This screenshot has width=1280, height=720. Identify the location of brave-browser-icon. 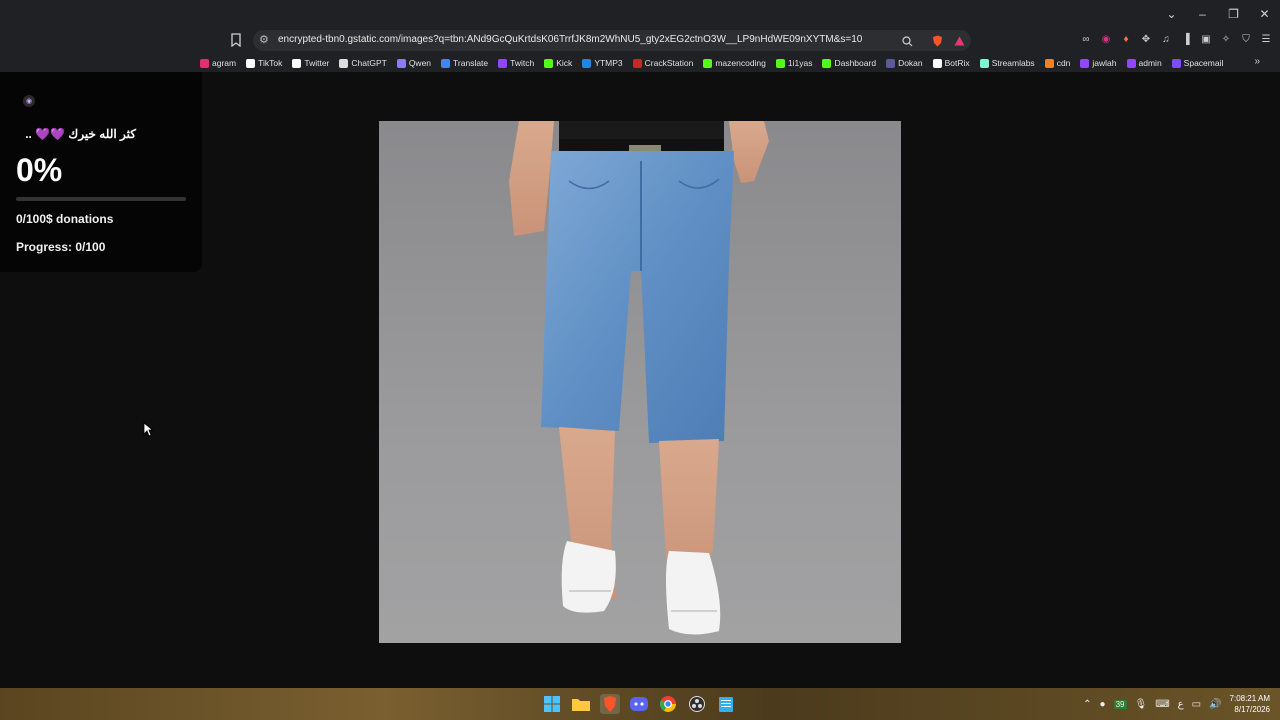
(610, 704).